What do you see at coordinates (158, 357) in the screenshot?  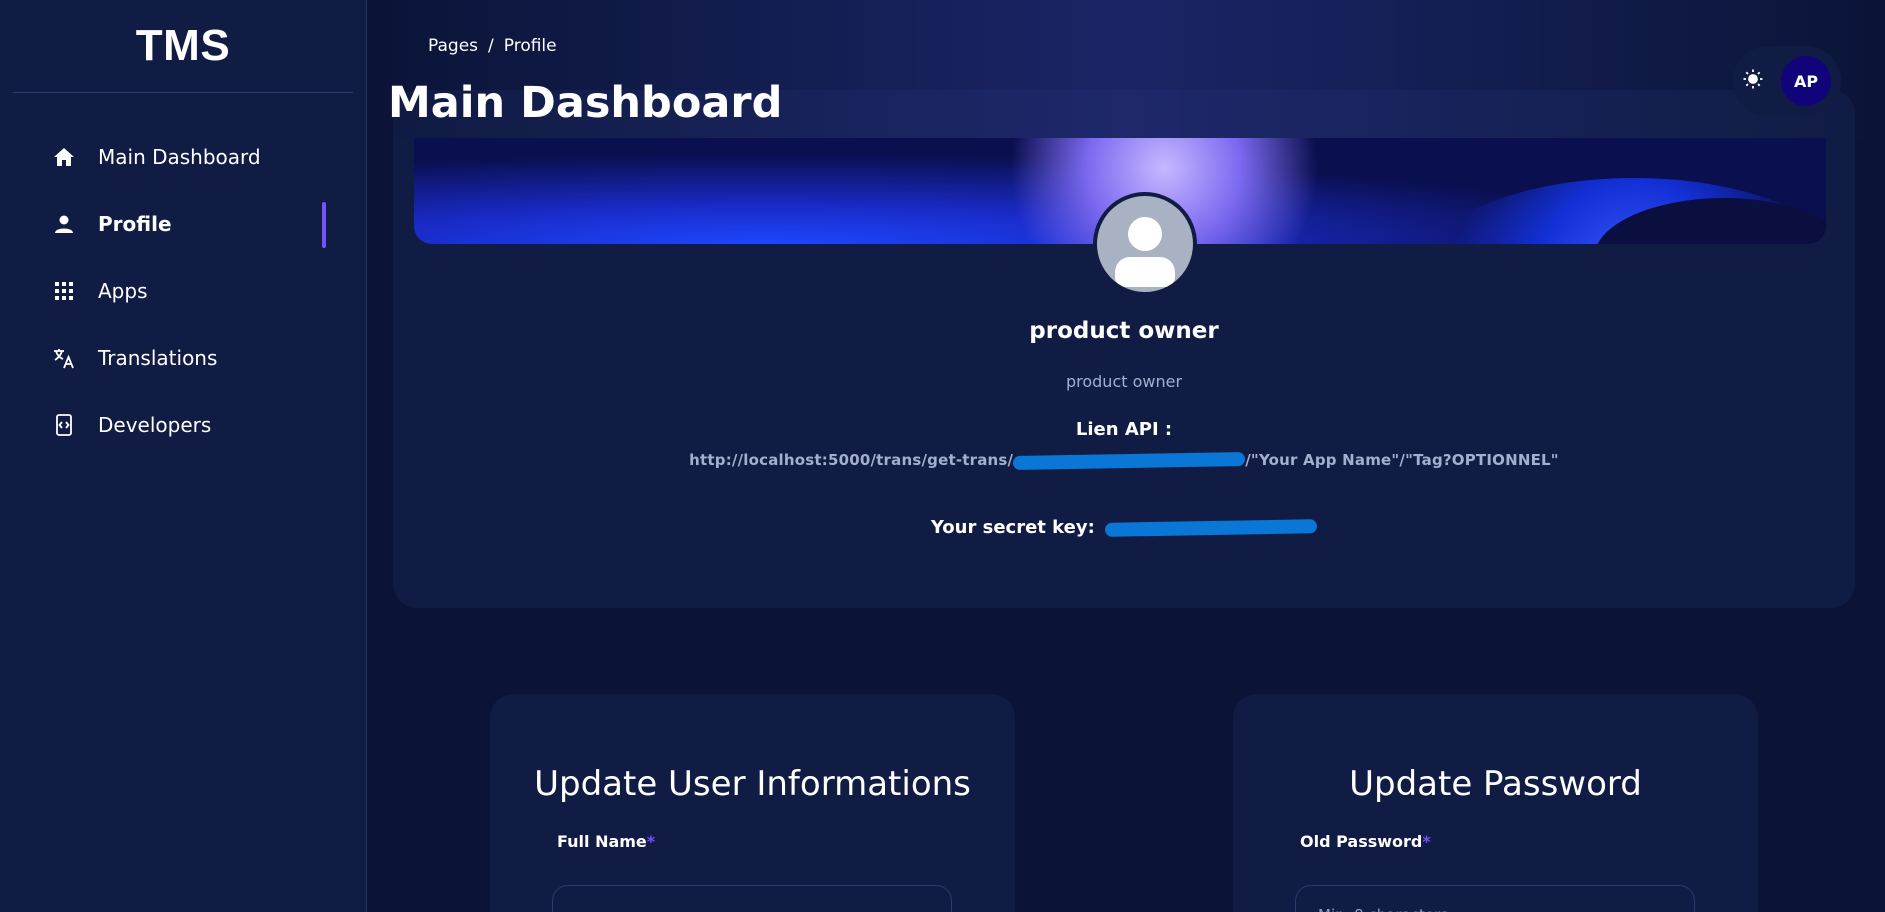 I see `sidebar-item-label: Translations` at bounding box center [158, 357].